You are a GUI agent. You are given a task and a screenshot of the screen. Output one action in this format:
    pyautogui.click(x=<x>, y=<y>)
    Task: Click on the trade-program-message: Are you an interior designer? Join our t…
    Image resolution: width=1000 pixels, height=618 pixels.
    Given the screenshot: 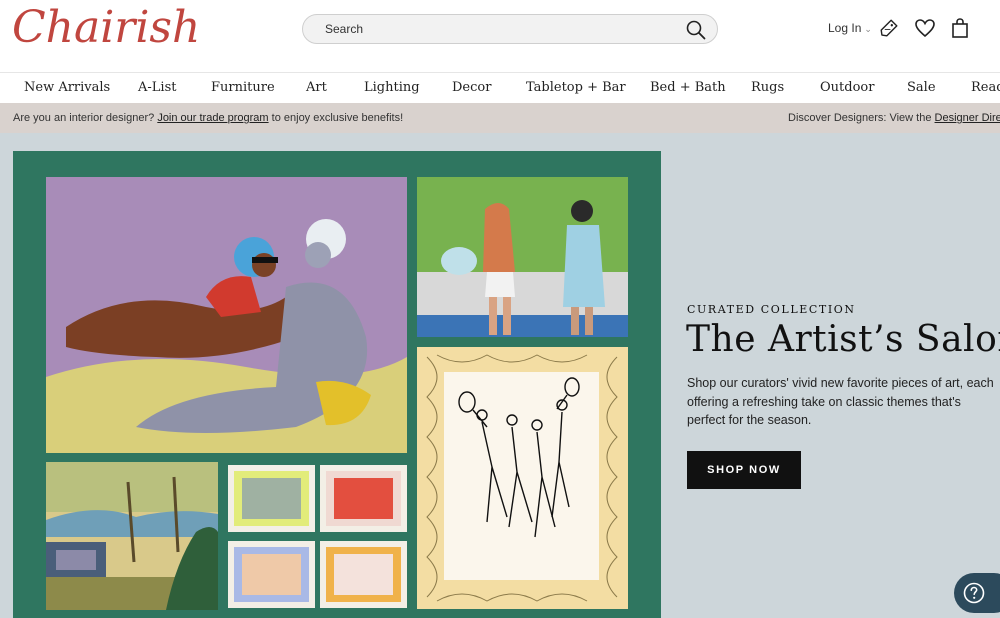 What is the action you would take?
    pyautogui.click(x=208, y=118)
    